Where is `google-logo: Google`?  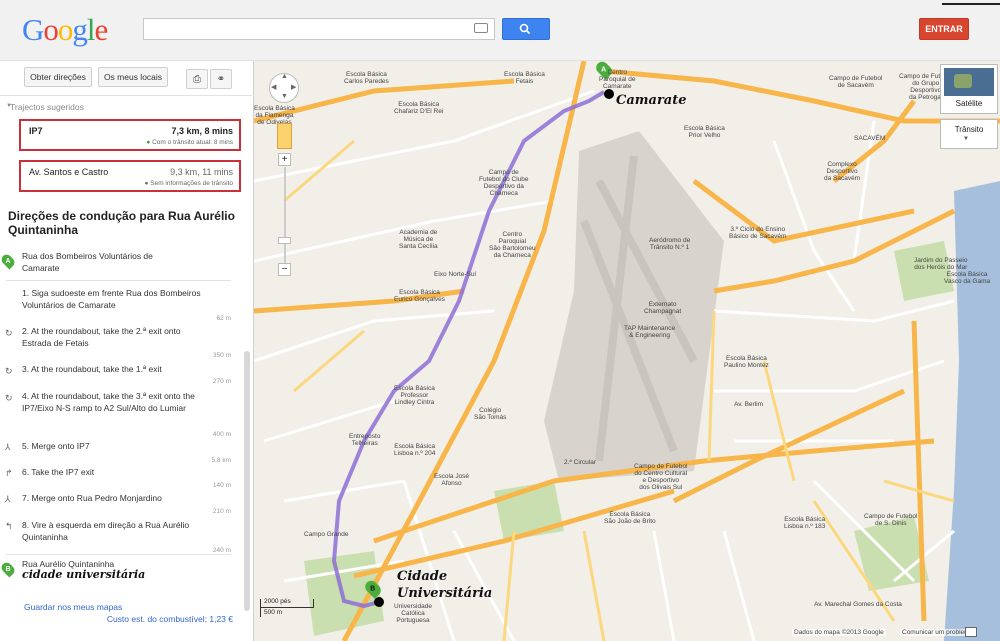
google-logo: Google is located at coordinates (65, 30).